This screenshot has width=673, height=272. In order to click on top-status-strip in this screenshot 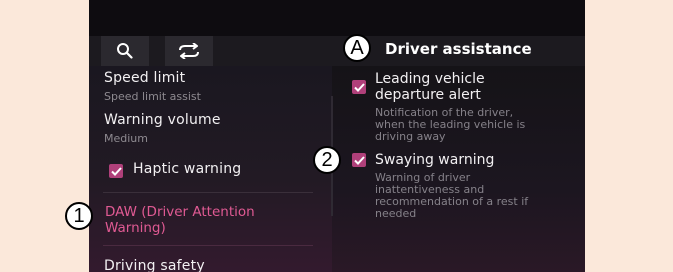, I will do `click(337, 18)`.